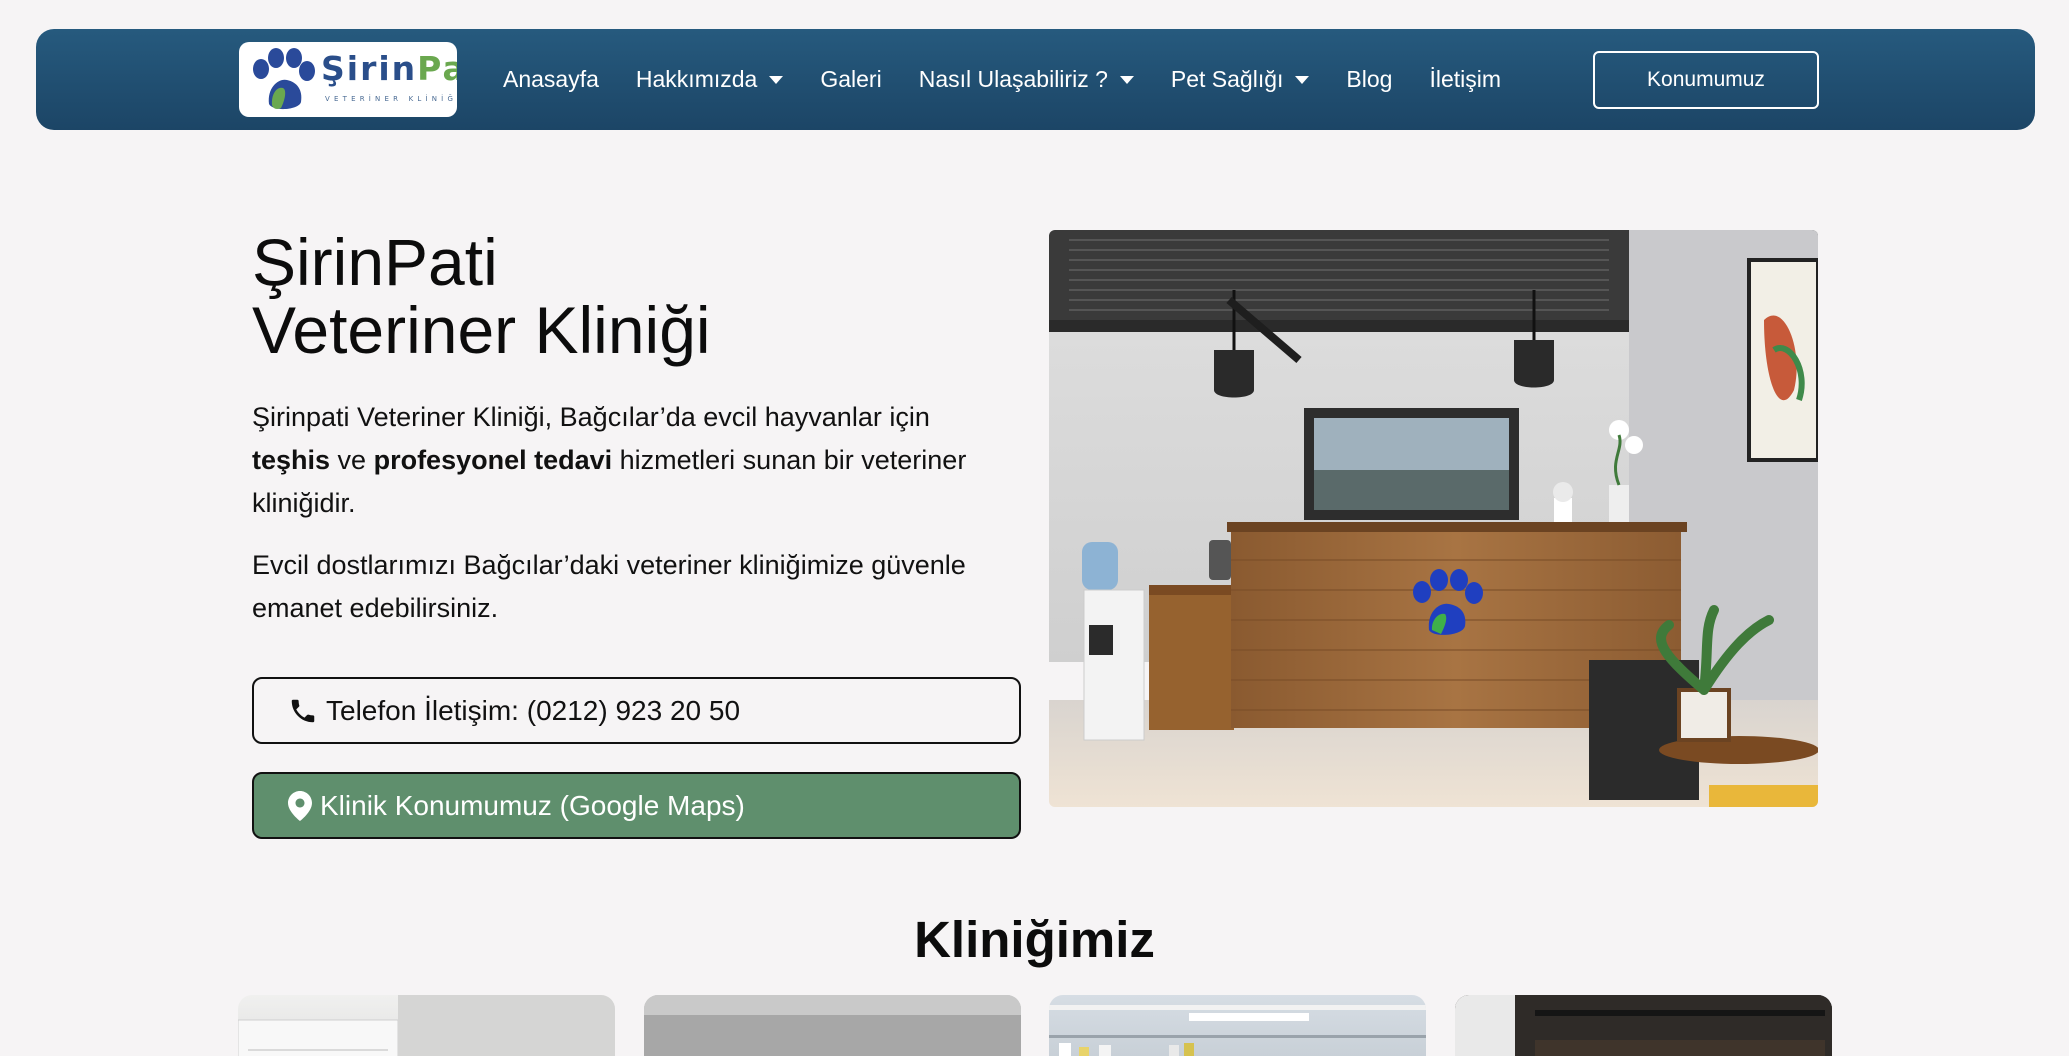 This screenshot has width=2069, height=1056. I want to click on nav-blog: Blog, so click(1369, 79).